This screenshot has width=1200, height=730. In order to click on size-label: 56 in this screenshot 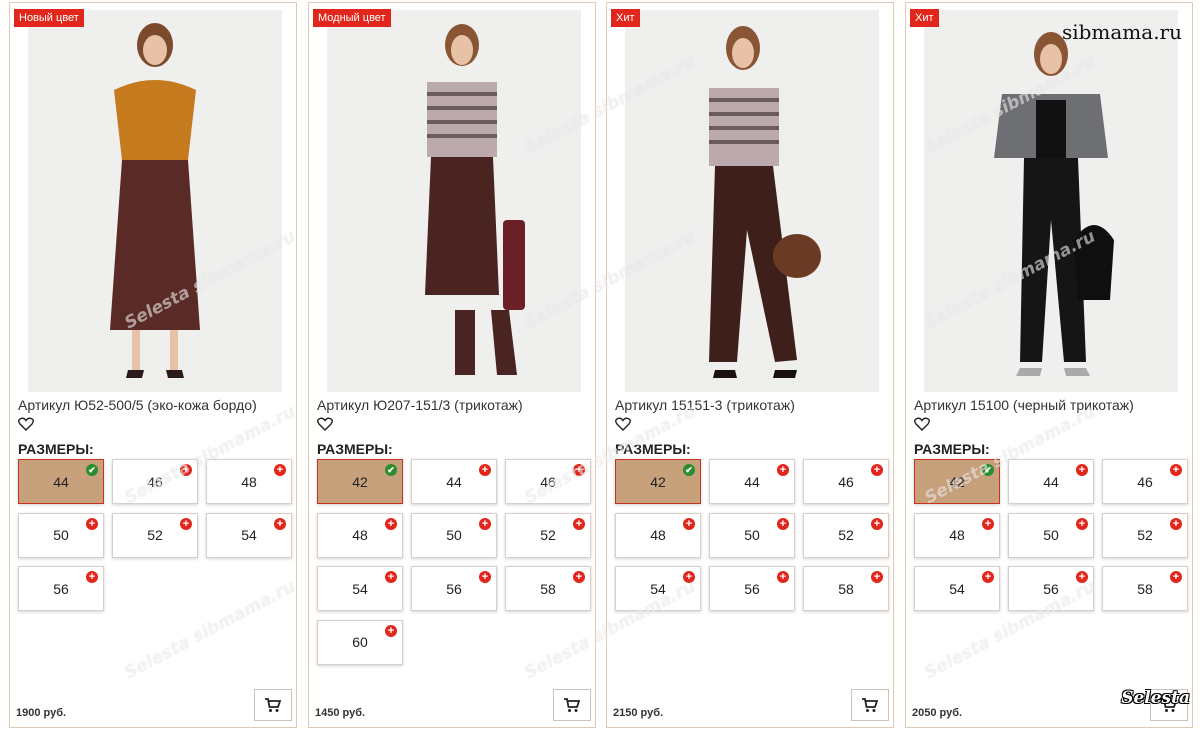, I will do `click(454, 588)`.